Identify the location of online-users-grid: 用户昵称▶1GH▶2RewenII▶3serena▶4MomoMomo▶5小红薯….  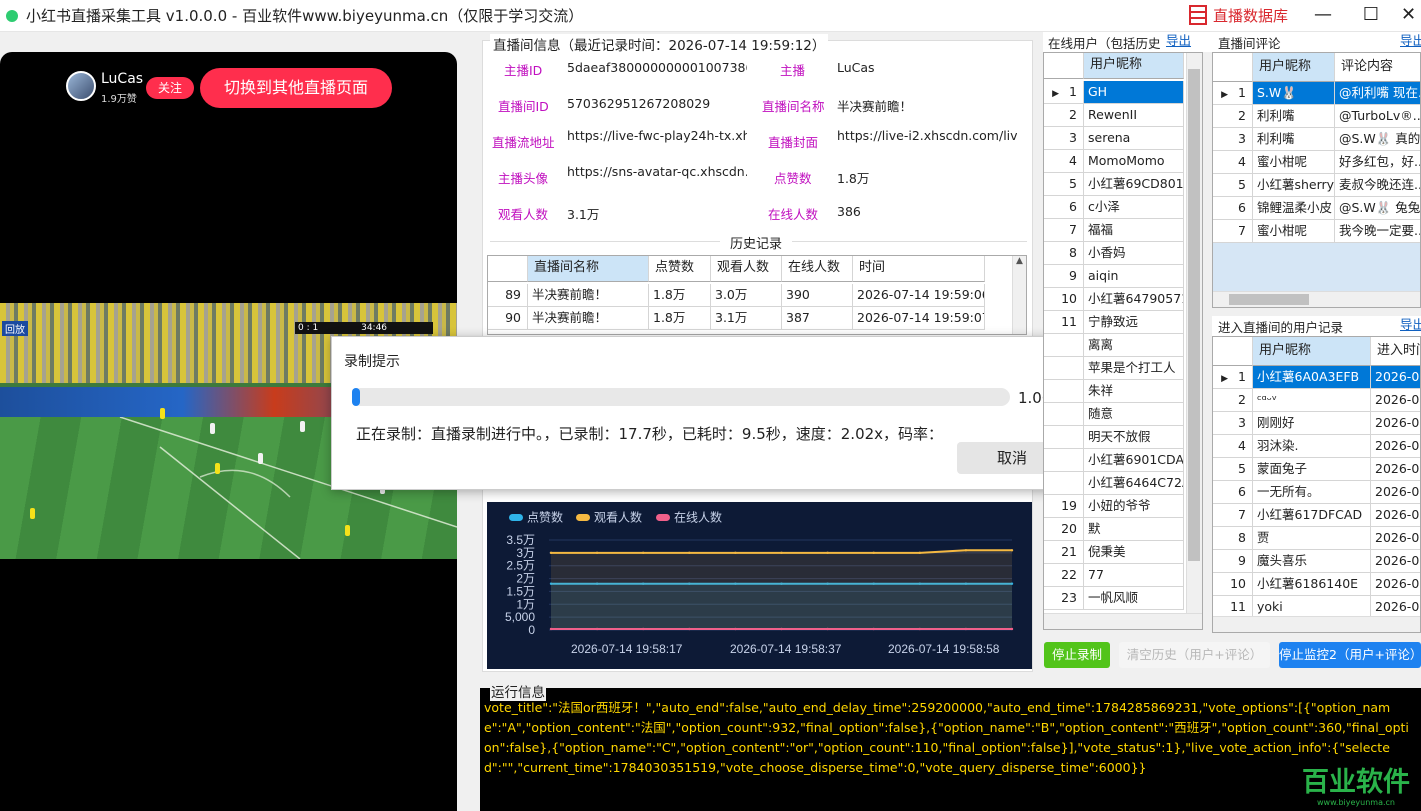
(1123, 341).